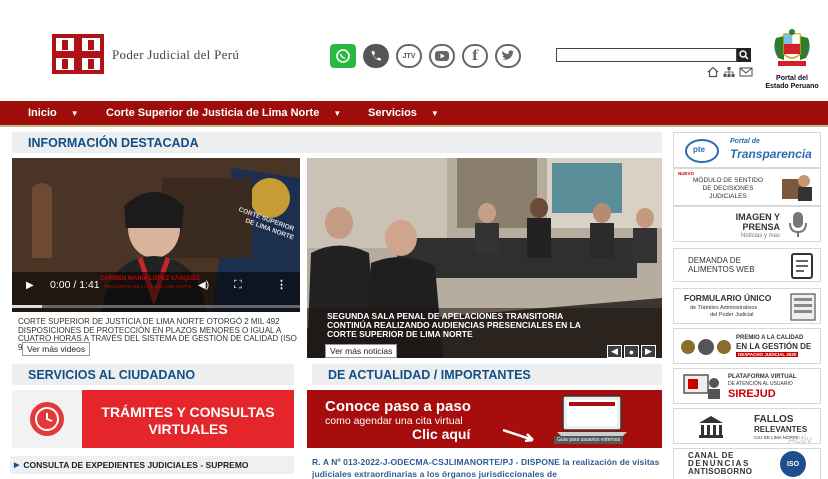 The width and height of the screenshot is (828, 479). Describe the element at coordinates (213, 113) in the screenshot. I see `nav-item-label: Corte Superior de Justicia de Lima Norte` at that location.